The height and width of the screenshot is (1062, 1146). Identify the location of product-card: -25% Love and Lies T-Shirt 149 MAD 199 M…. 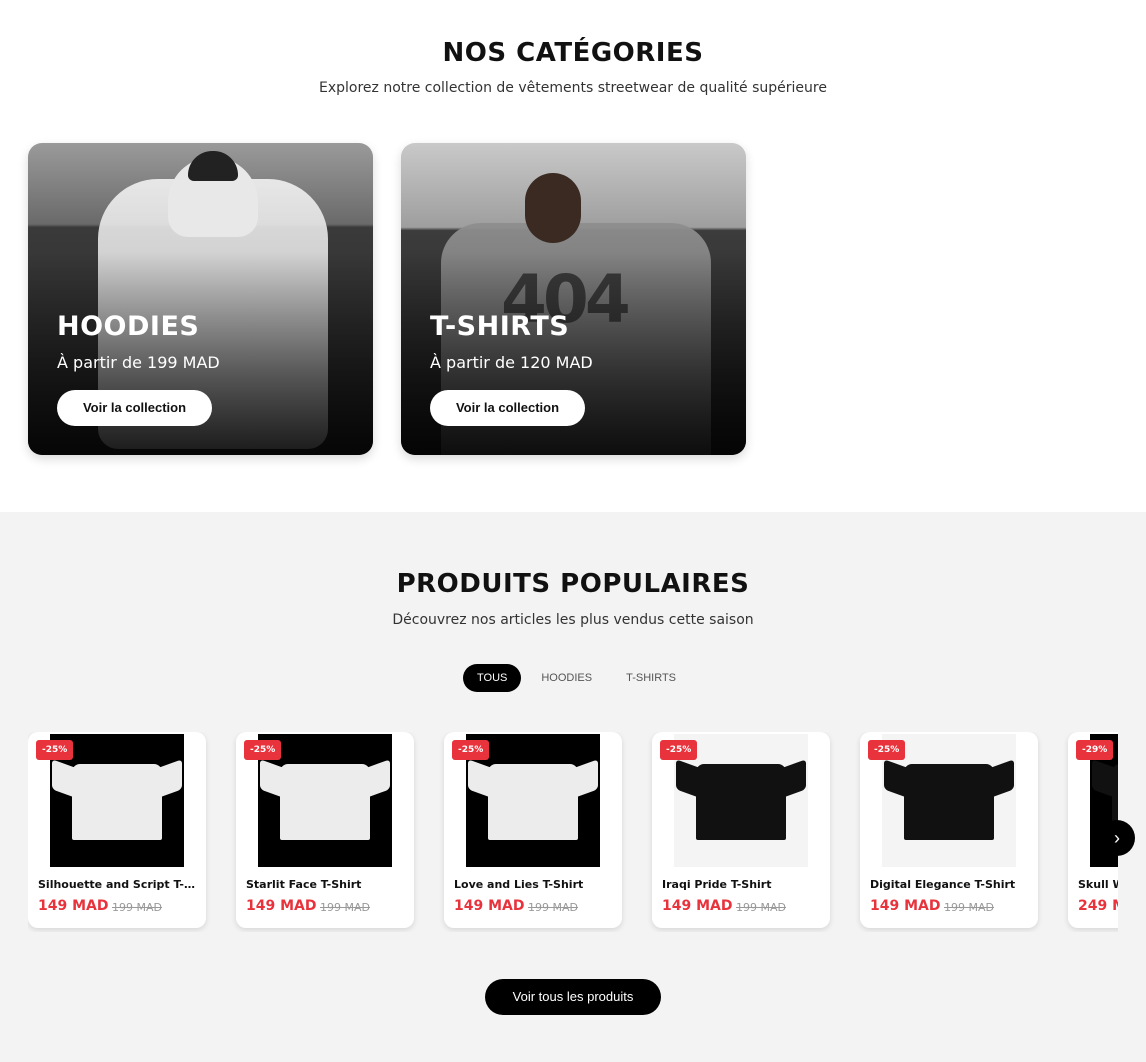
(533, 830).